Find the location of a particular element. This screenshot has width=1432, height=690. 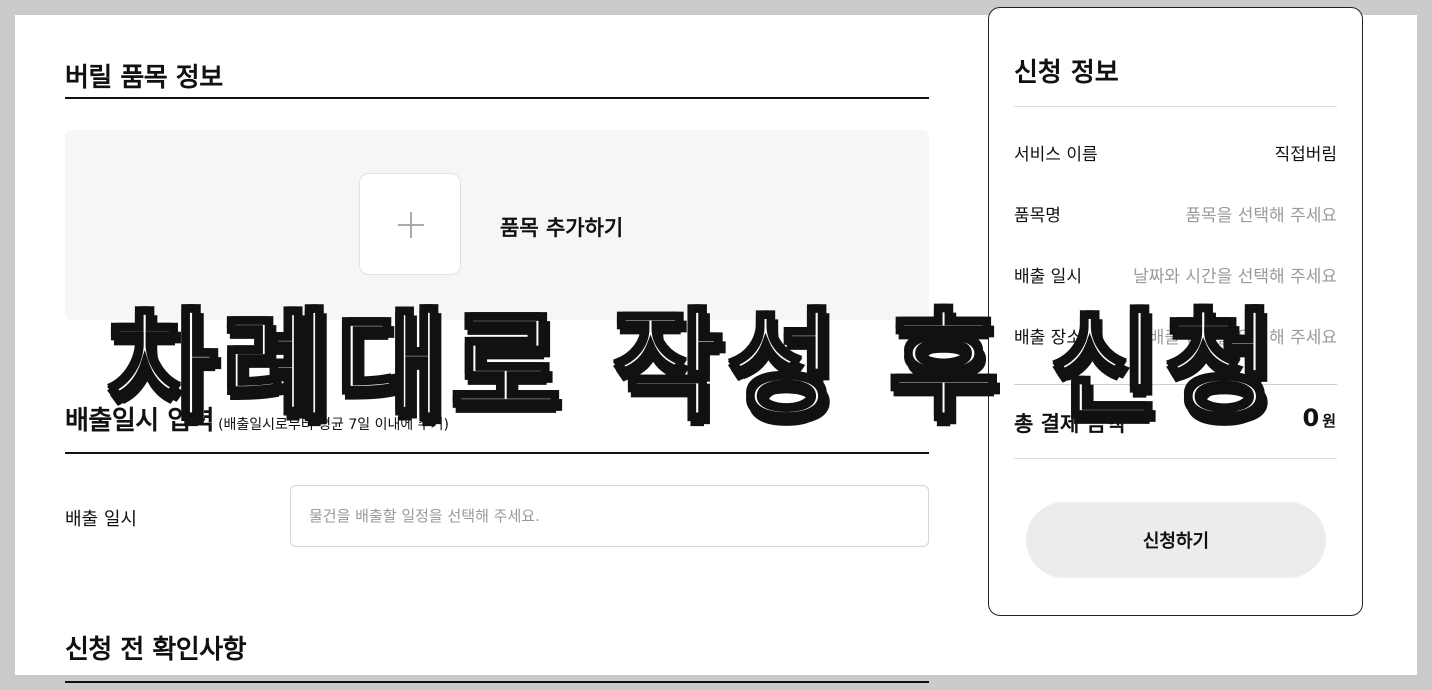

summary-row-label: 서비스 이름 is located at coordinates (1056, 155).